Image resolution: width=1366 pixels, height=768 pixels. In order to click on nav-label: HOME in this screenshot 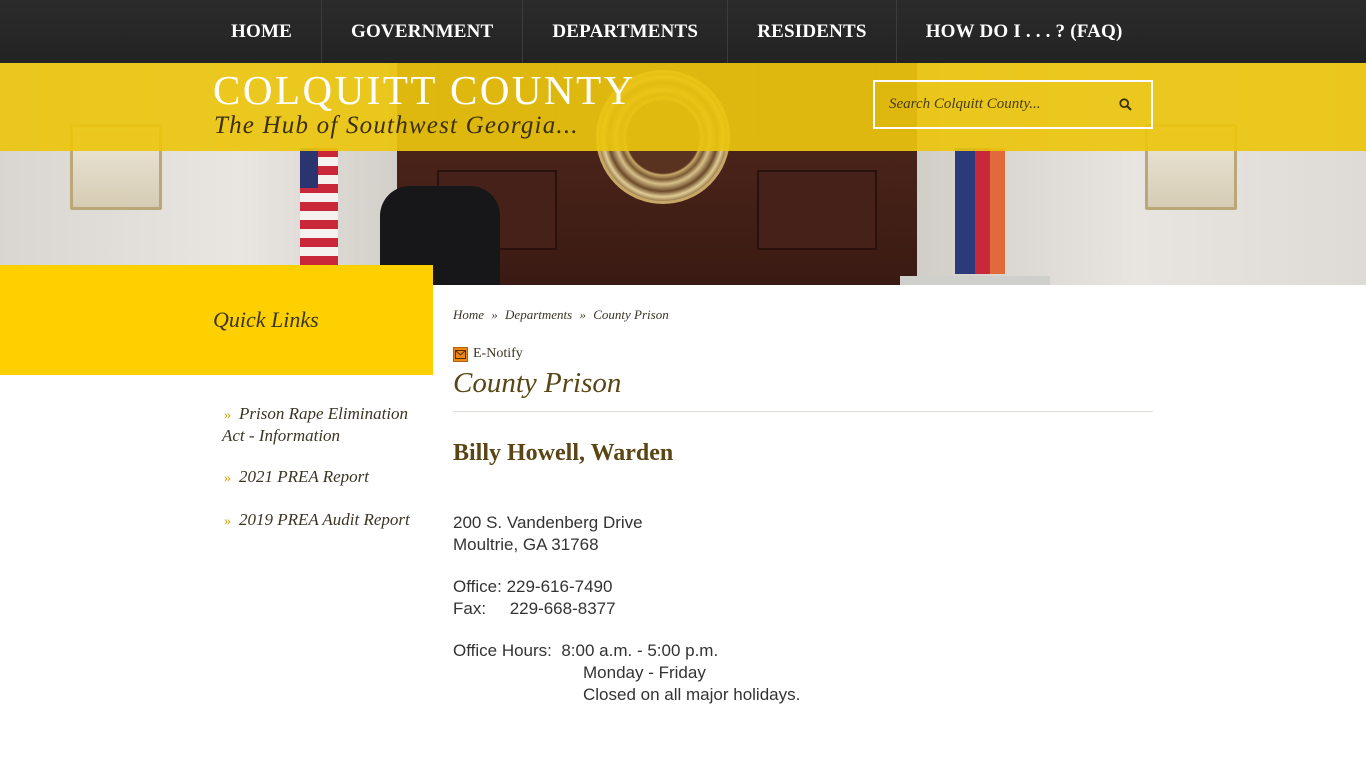, I will do `click(261, 31)`.